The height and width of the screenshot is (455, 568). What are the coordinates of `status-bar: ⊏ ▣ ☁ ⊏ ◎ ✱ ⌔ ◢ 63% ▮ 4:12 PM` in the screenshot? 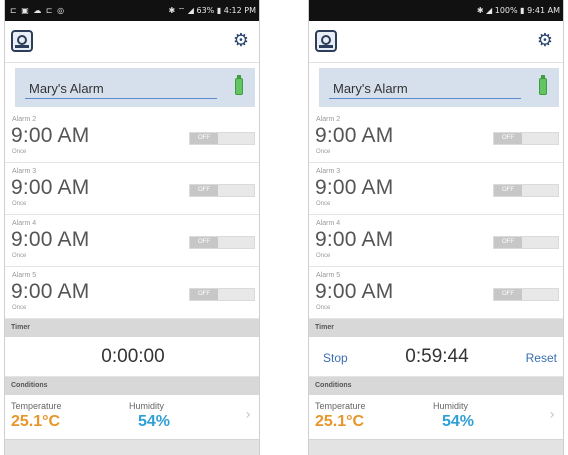 It's located at (132, 10).